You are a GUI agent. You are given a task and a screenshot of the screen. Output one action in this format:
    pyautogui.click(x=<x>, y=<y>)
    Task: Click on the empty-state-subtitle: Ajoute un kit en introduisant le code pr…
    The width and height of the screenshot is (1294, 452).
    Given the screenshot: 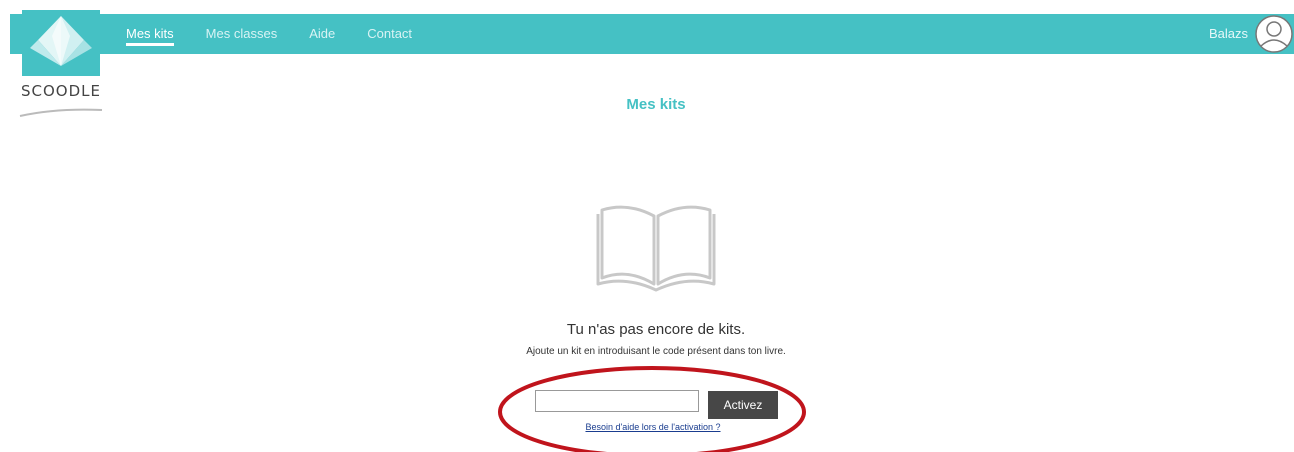 What is the action you would take?
    pyautogui.click(x=656, y=351)
    